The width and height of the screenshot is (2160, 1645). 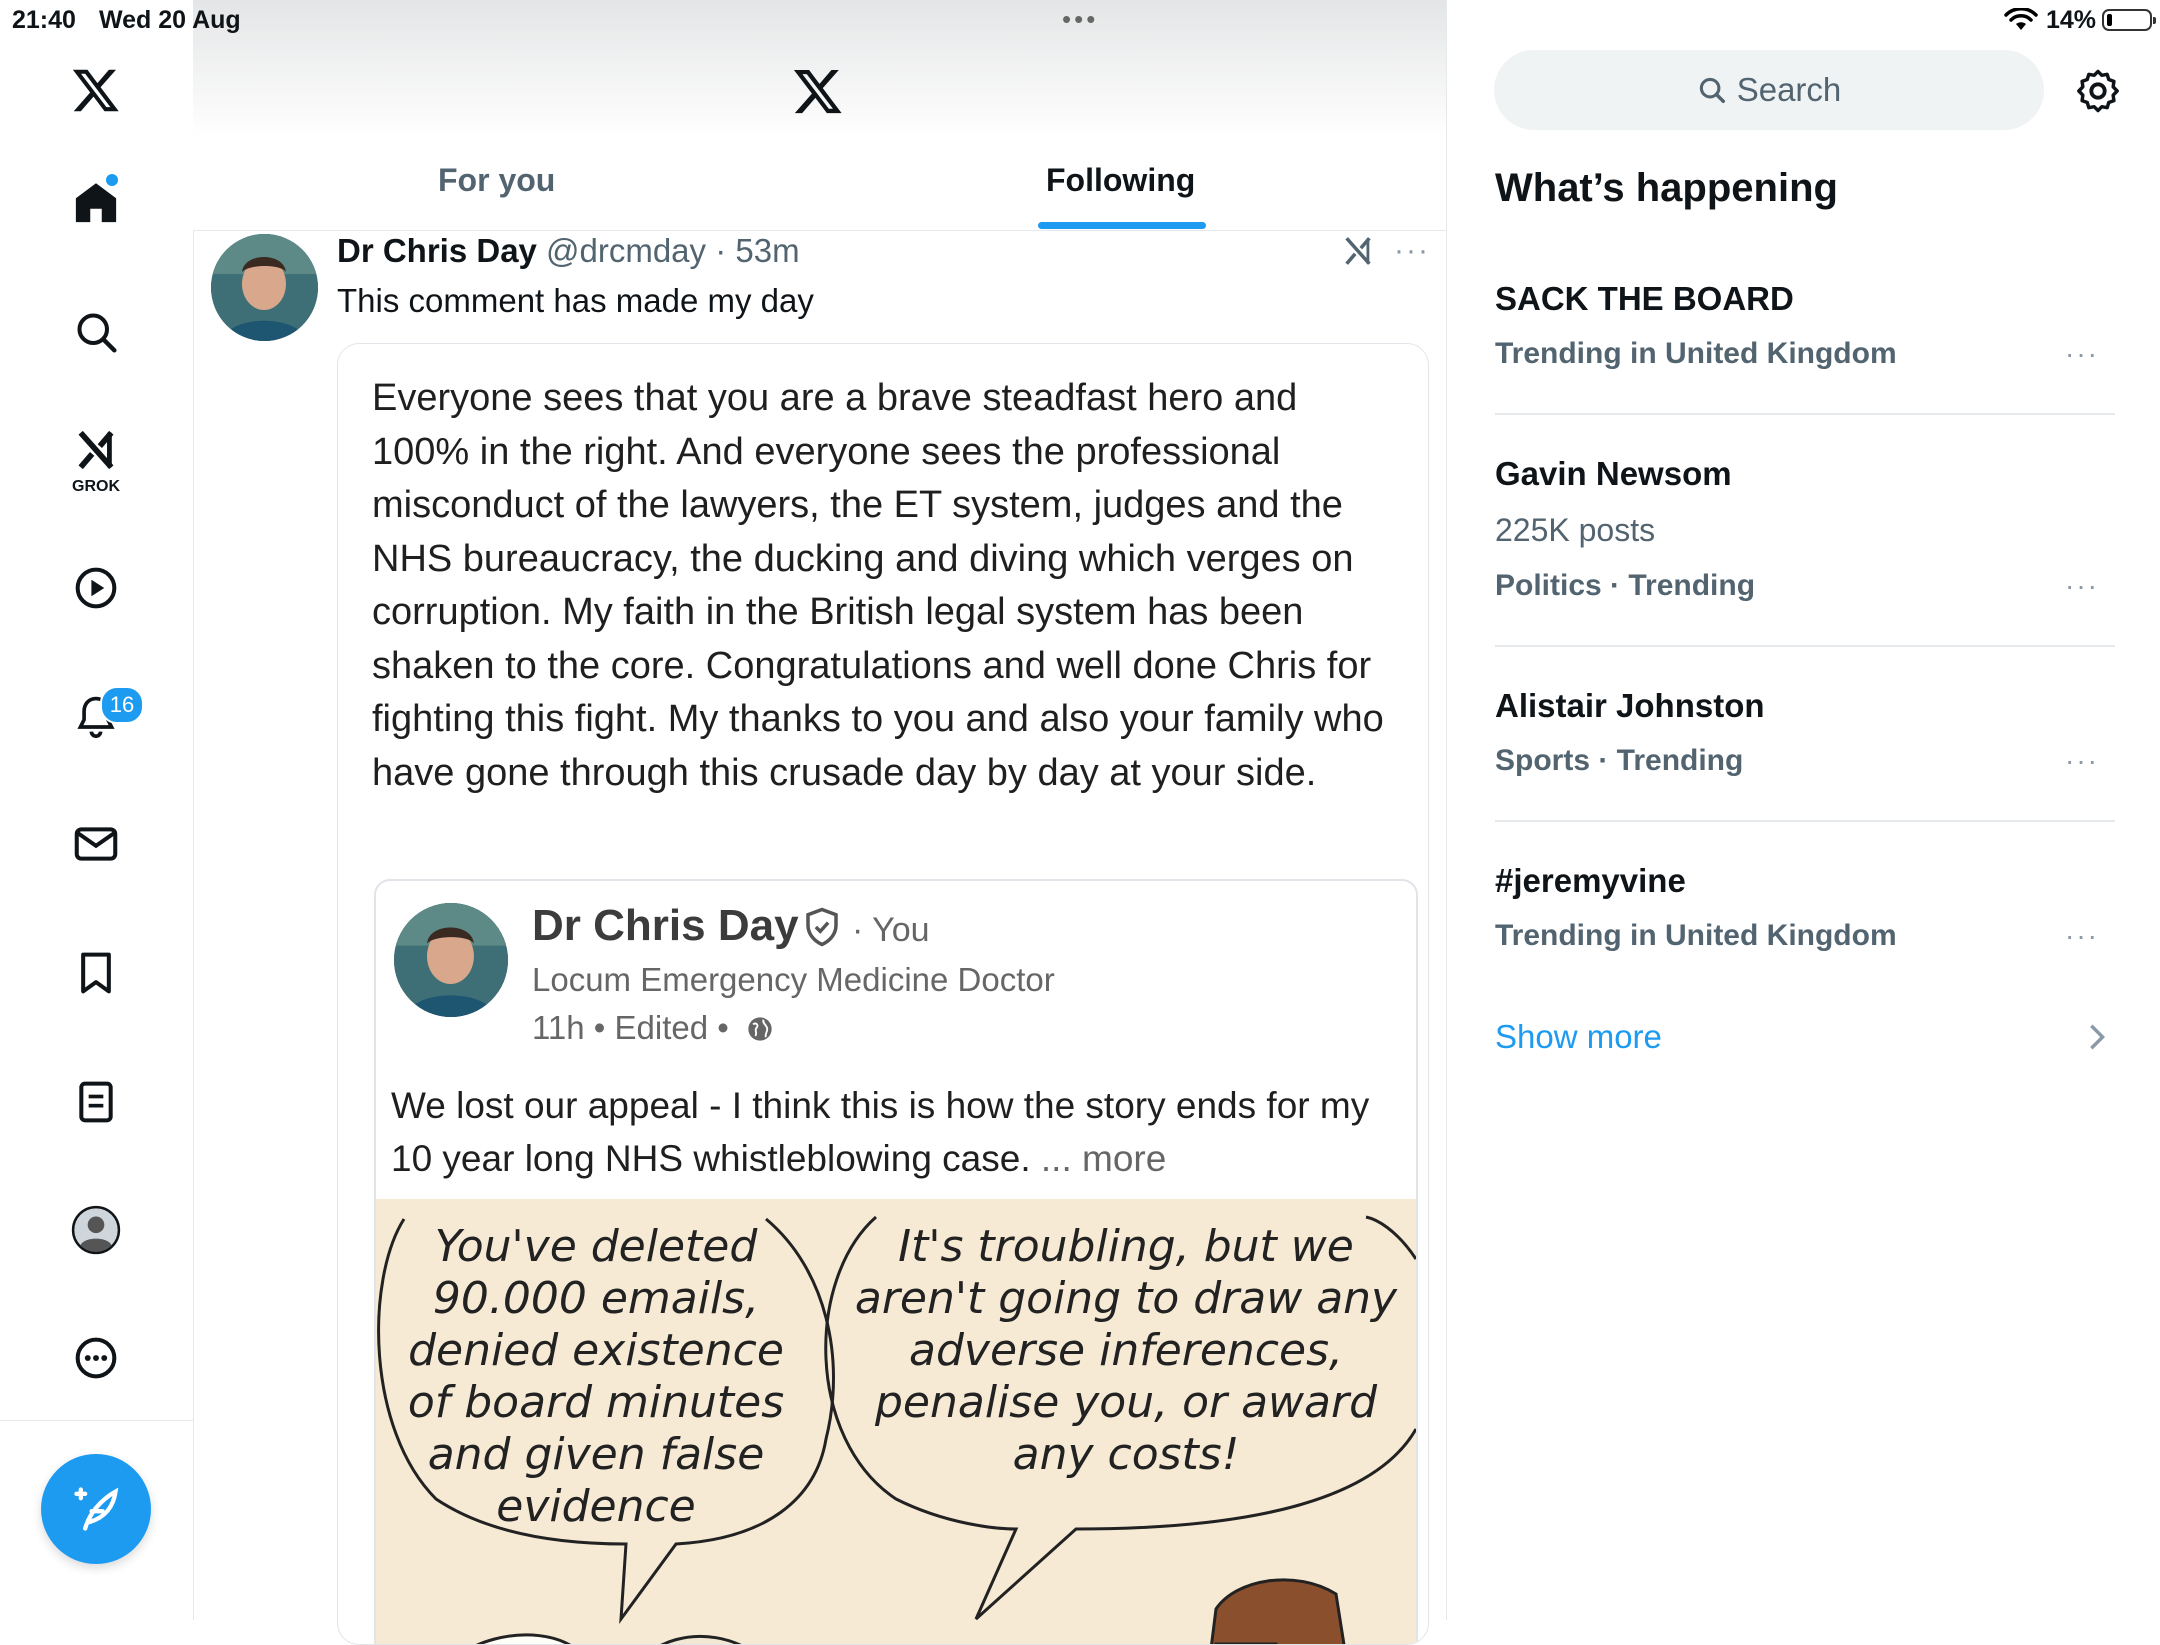 What do you see at coordinates (96, 844) in the screenshot?
I see `messages-envelope-icon` at bounding box center [96, 844].